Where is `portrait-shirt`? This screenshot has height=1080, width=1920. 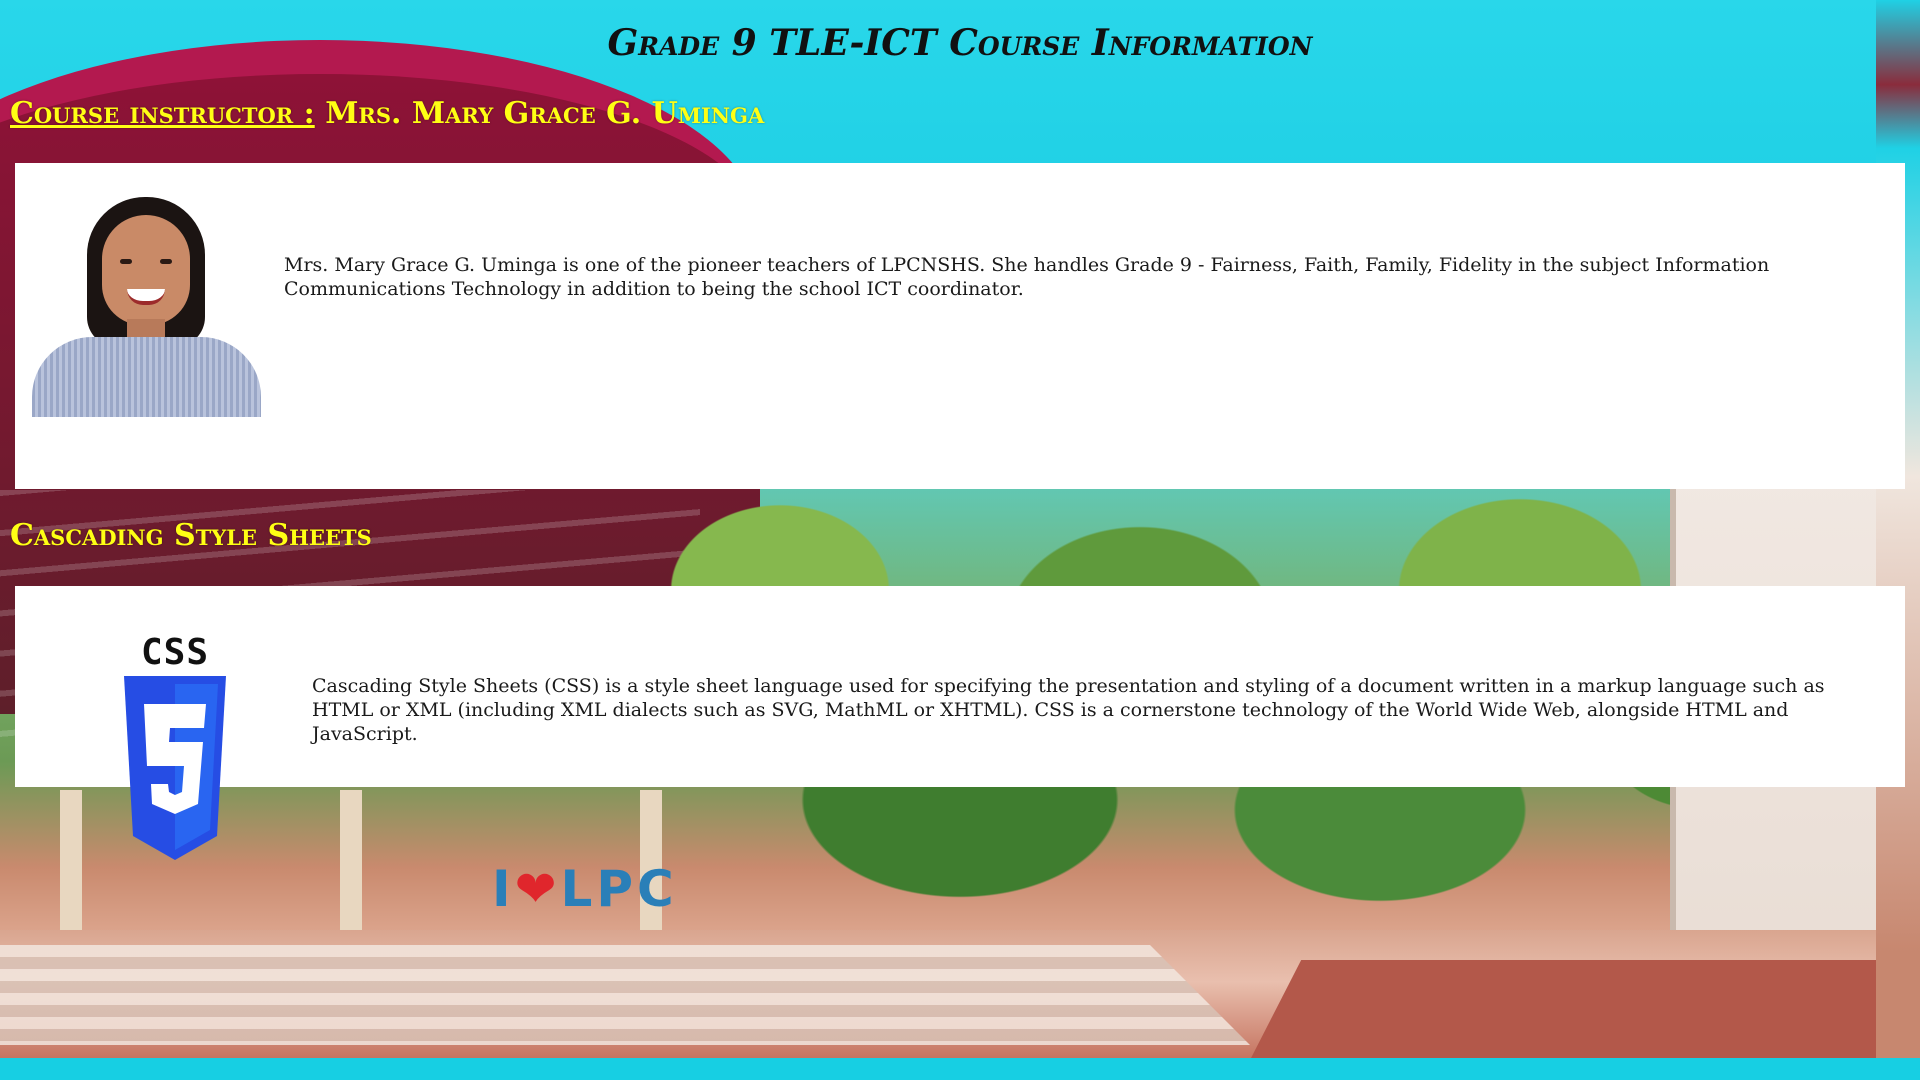 portrait-shirt is located at coordinates (146, 377).